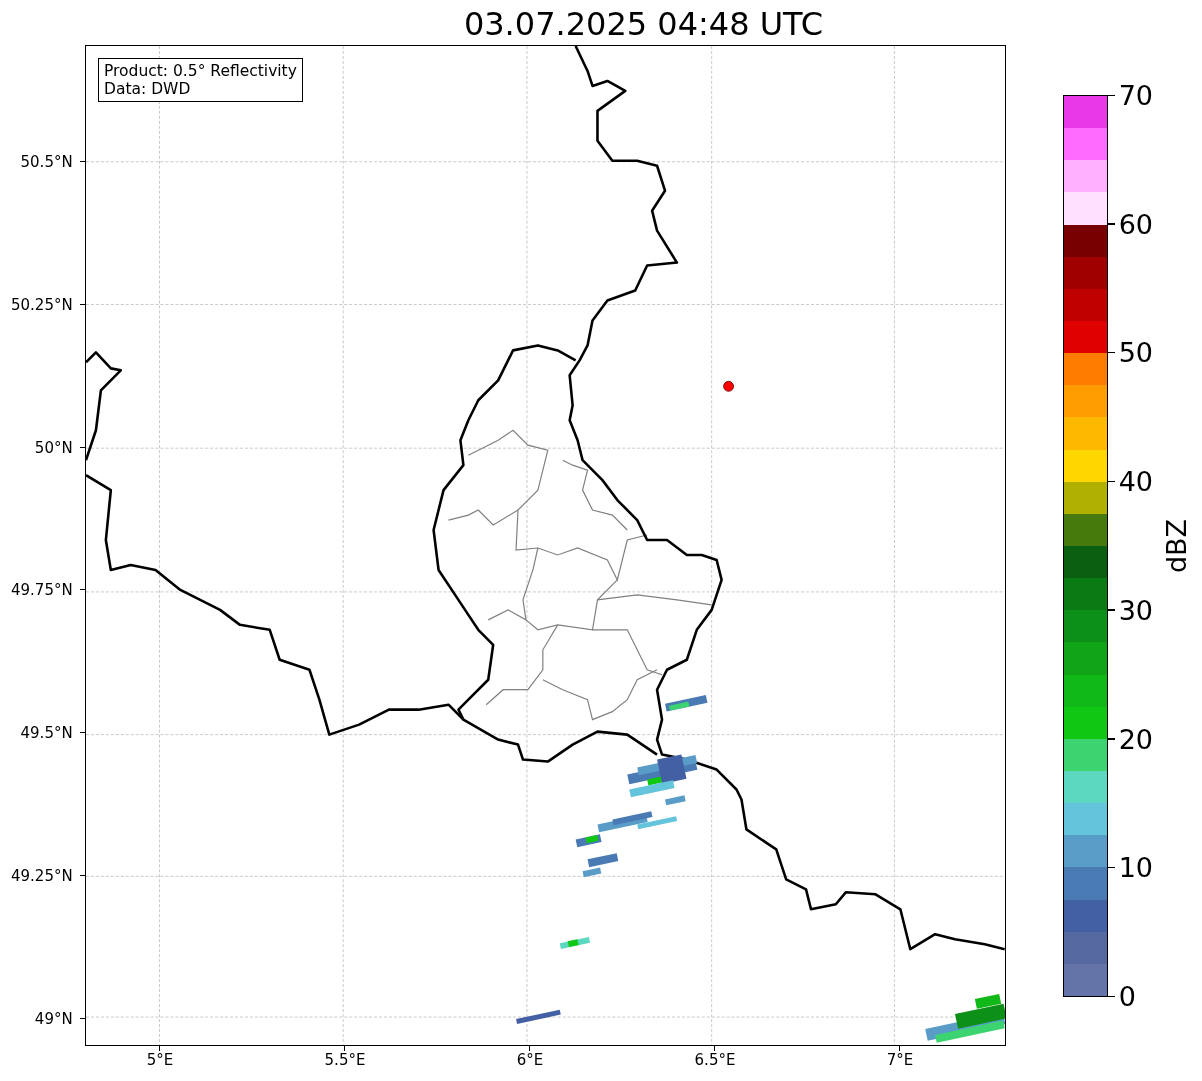 The image size is (1202, 1081). I want to click on longitude-label: 5.5°E, so click(345, 1060).